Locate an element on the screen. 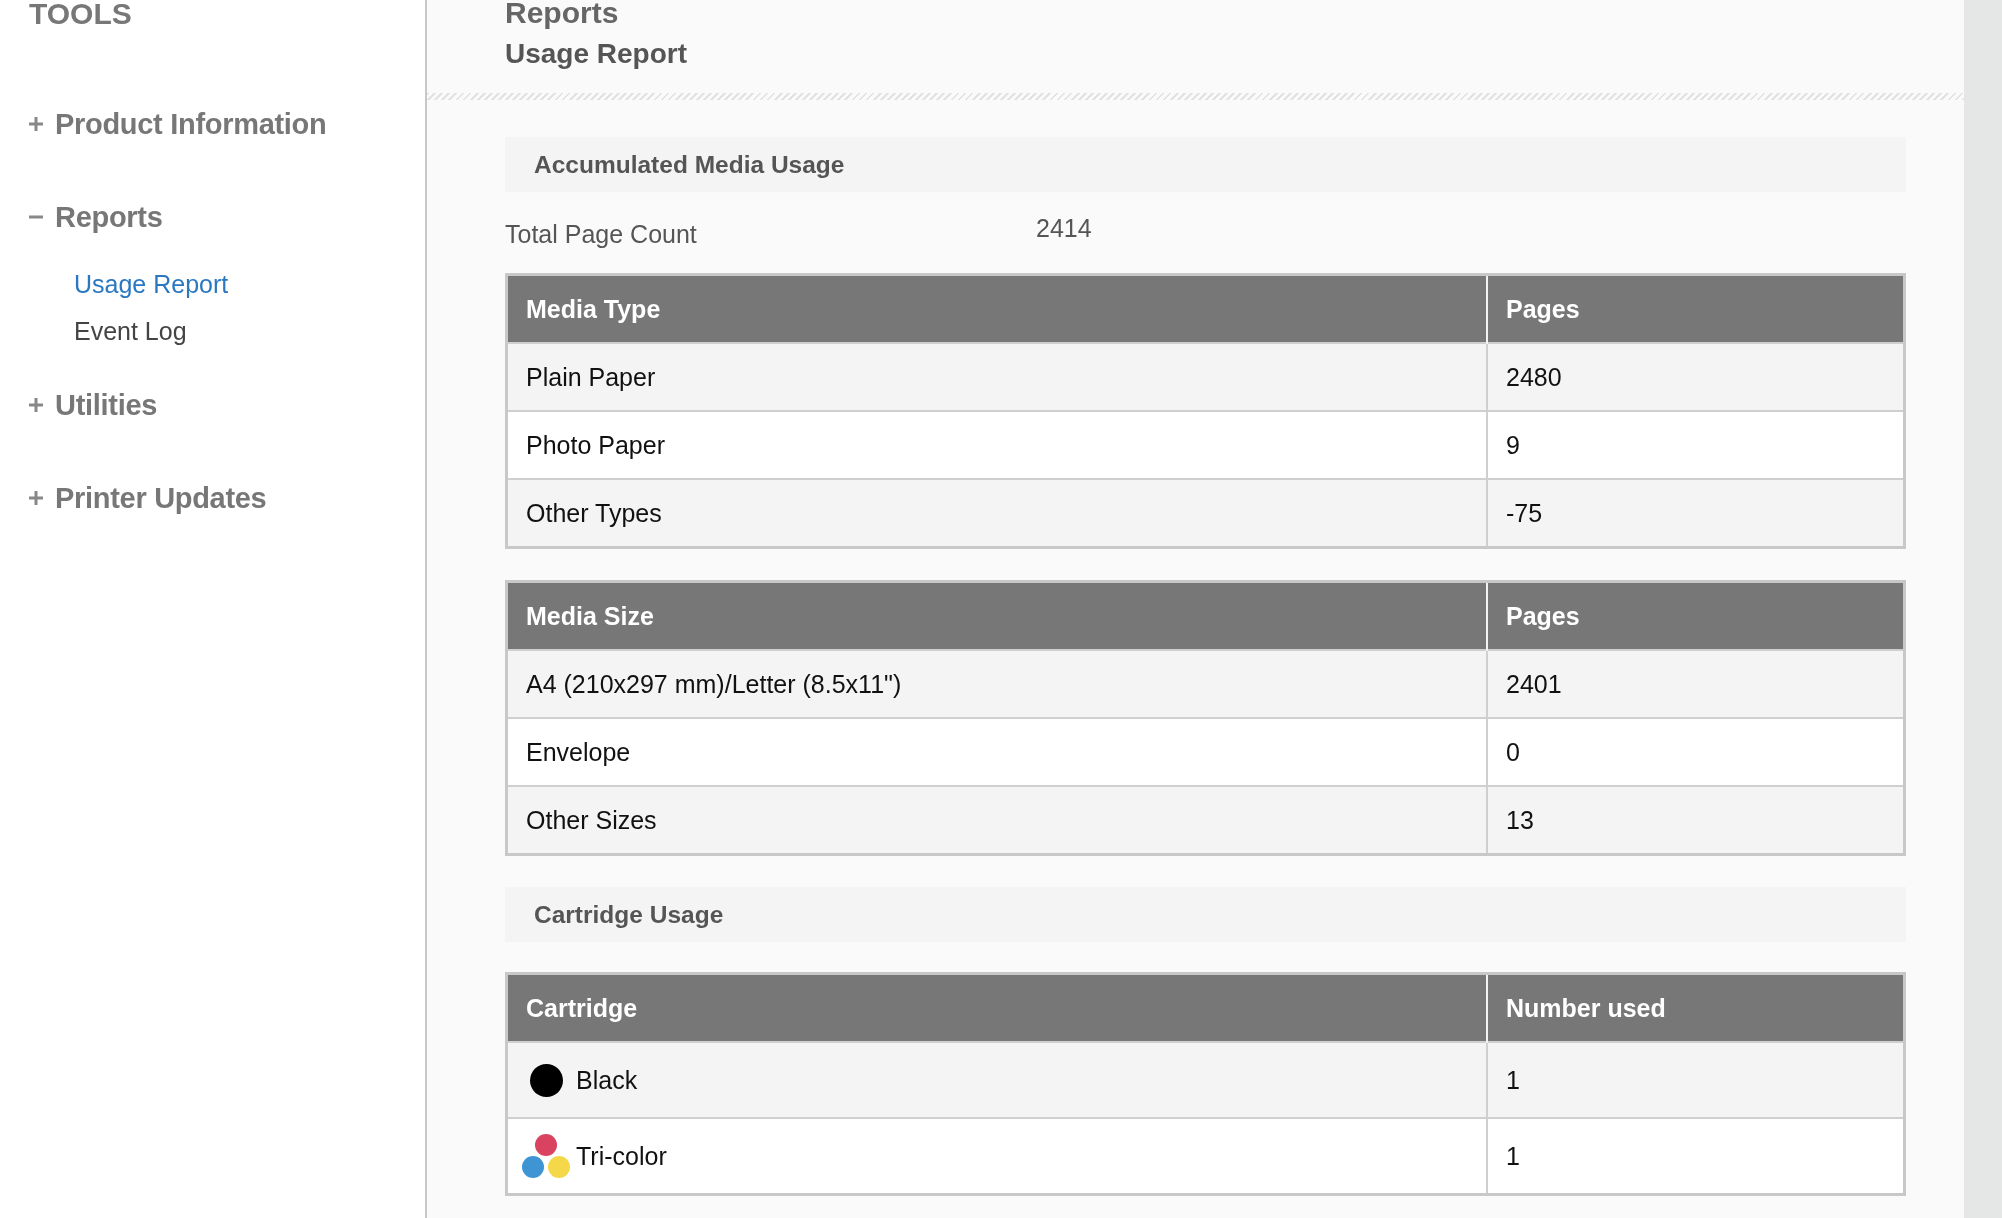 This screenshot has height=1218, width=2002. table-cell: A4 (210x297 mm)/Letter (8.5x11") is located at coordinates (996, 684).